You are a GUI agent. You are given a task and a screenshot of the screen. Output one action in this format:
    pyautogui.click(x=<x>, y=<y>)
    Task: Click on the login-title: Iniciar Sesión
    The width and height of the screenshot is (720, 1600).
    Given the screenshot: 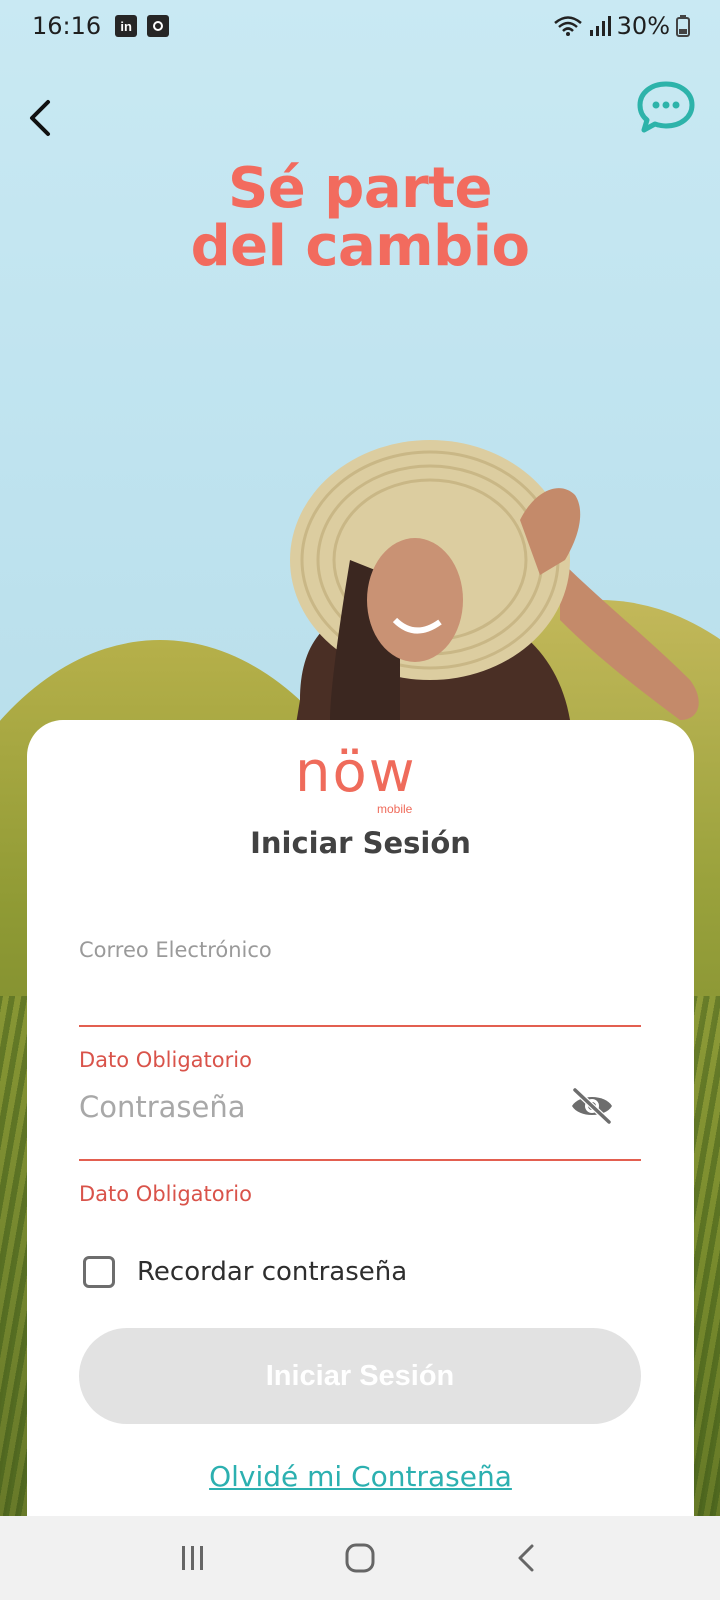 What is the action you would take?
    pyautogui.click(x=360, y=843)
    